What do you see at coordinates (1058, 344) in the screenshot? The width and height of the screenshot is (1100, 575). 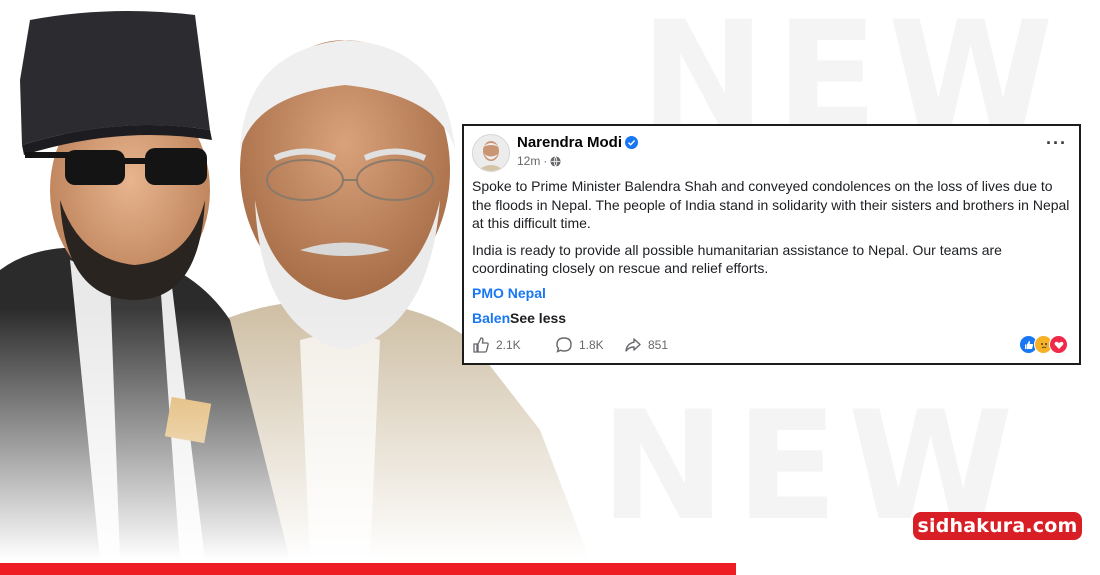 I see `love-reaction-icon` at bounding box center [1058, 344].